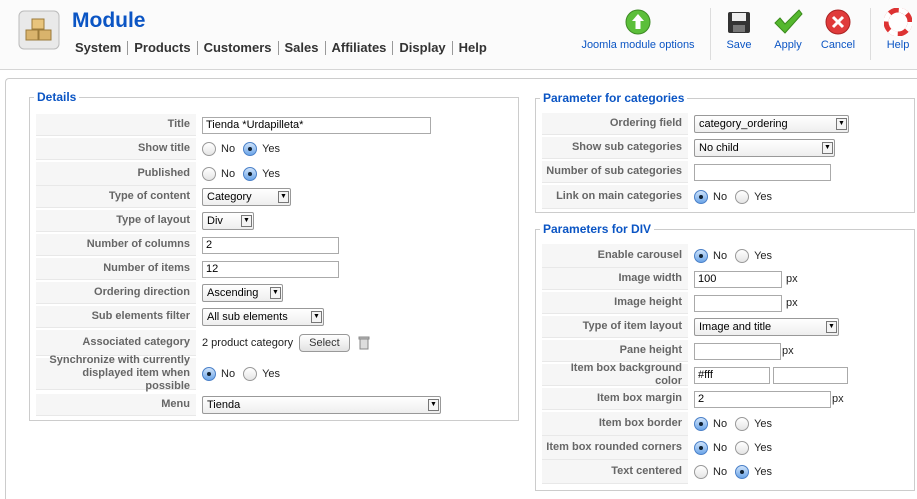  I want to click on published-no-radio: No, so click(218, 174).